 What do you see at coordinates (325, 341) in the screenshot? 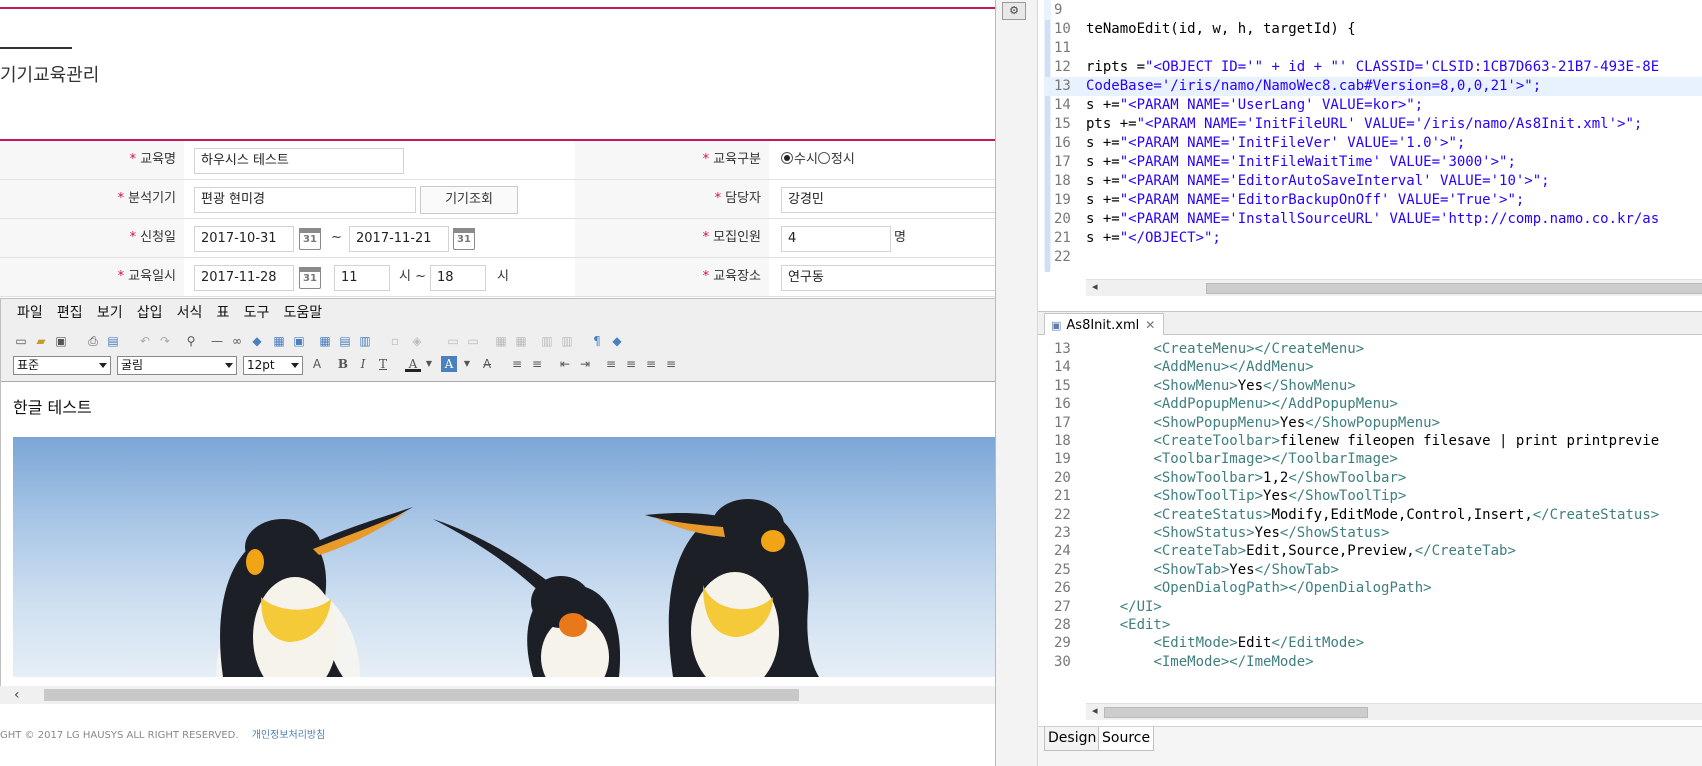
I see `table-icon: ▦` at bounding box center [325, 341].